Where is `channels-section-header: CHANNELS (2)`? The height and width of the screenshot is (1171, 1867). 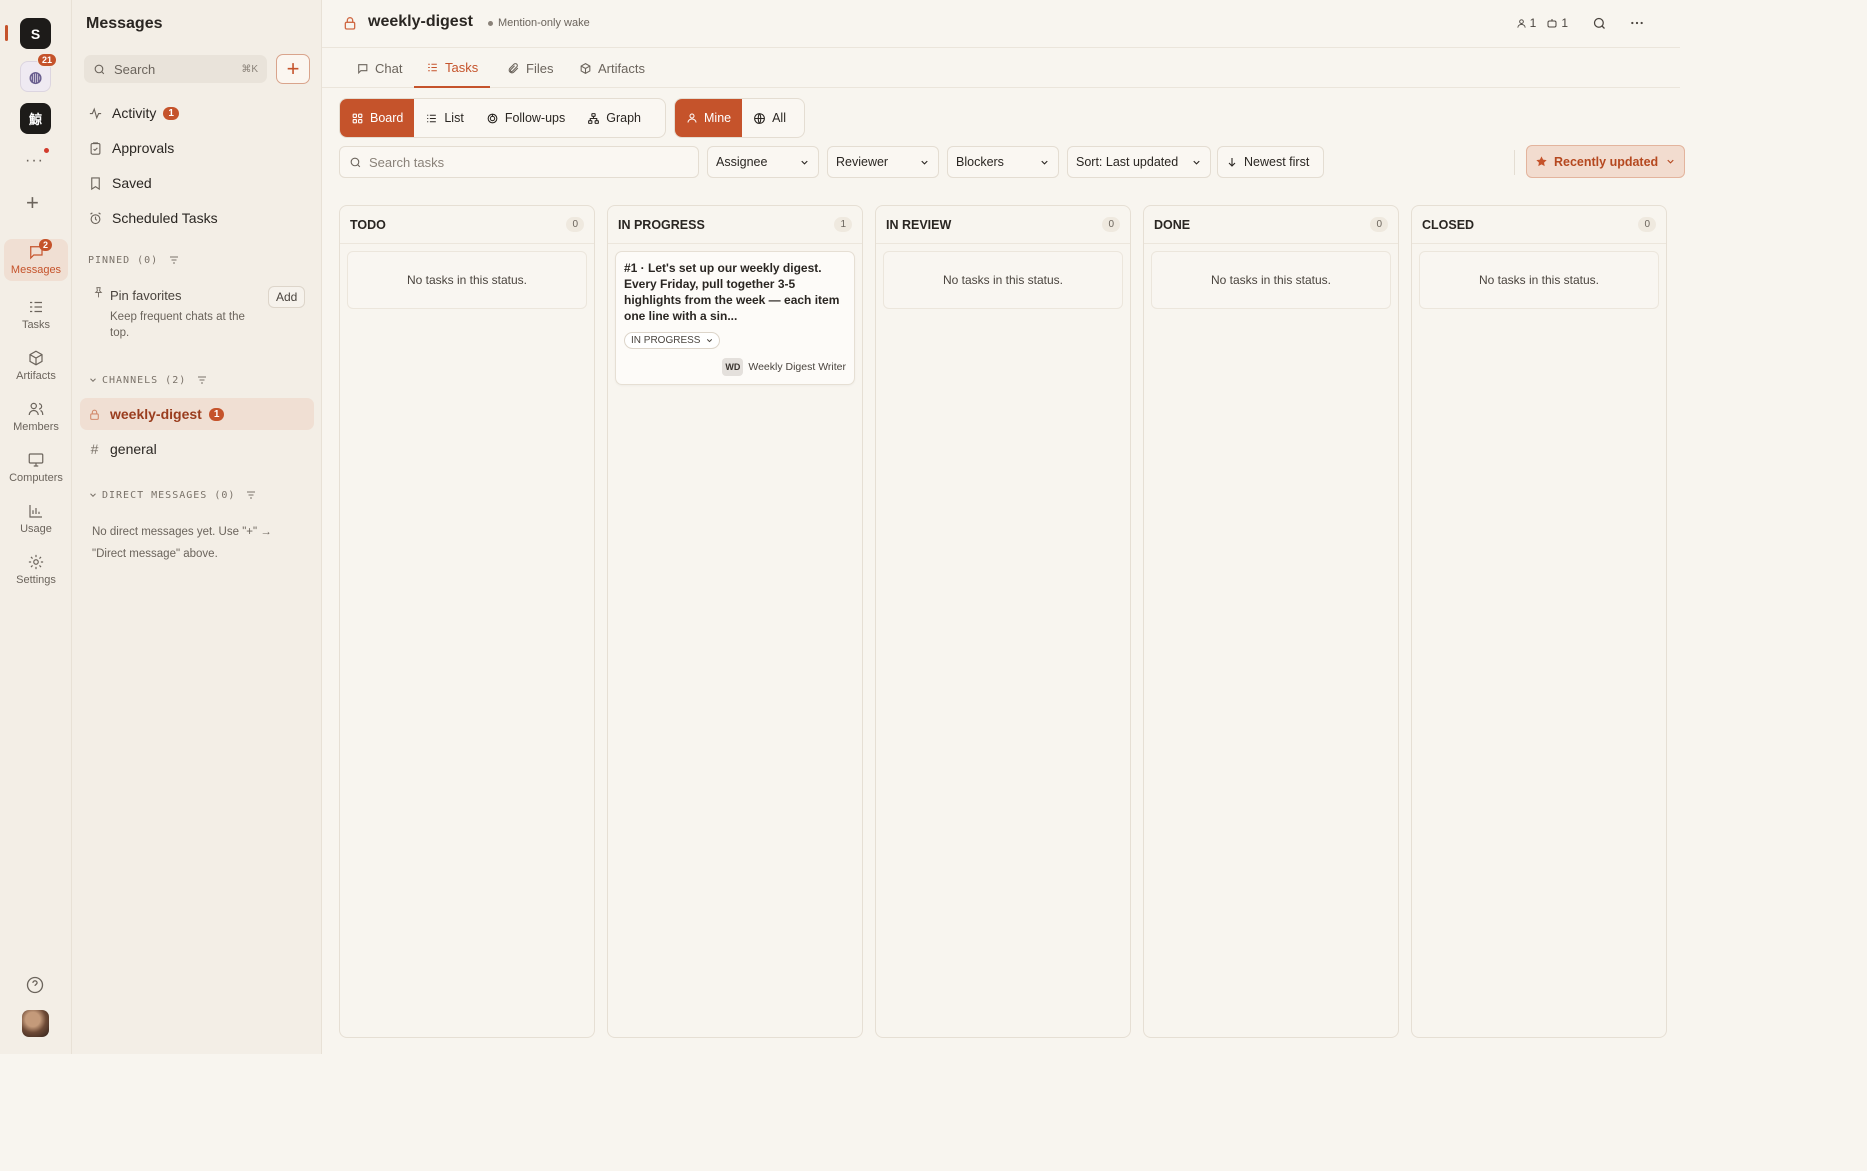 channels-section-header: CHANNELS (2) is located at coordinates (148, 380).